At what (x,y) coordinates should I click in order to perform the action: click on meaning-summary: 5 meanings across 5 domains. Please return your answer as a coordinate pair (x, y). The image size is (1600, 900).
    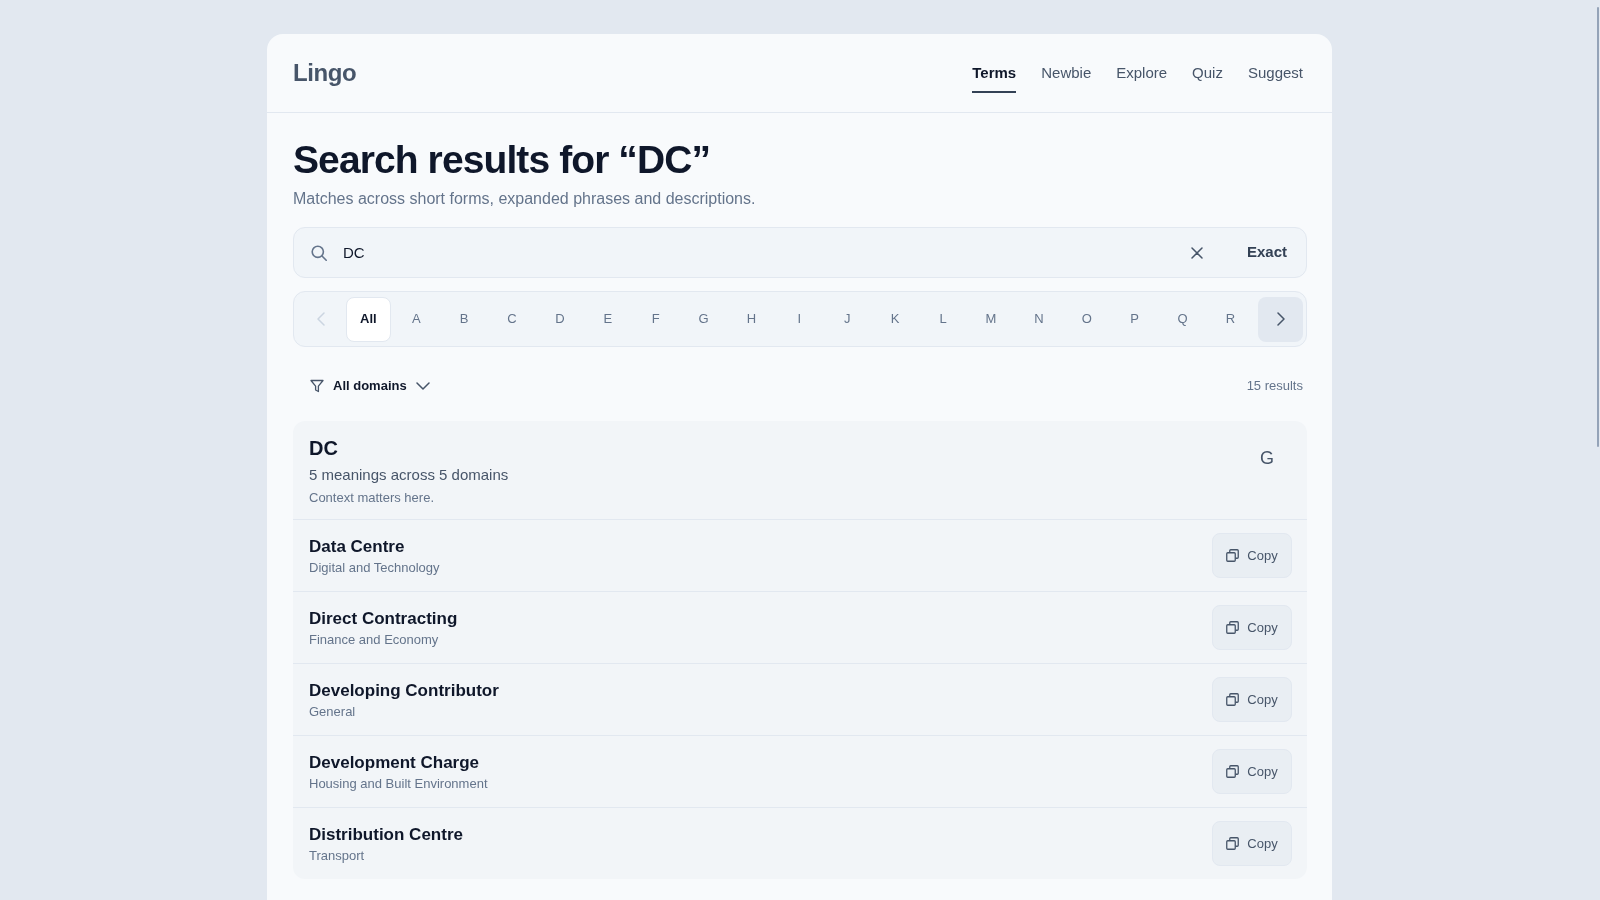
    Looking at the image, I should click on (409, 475).